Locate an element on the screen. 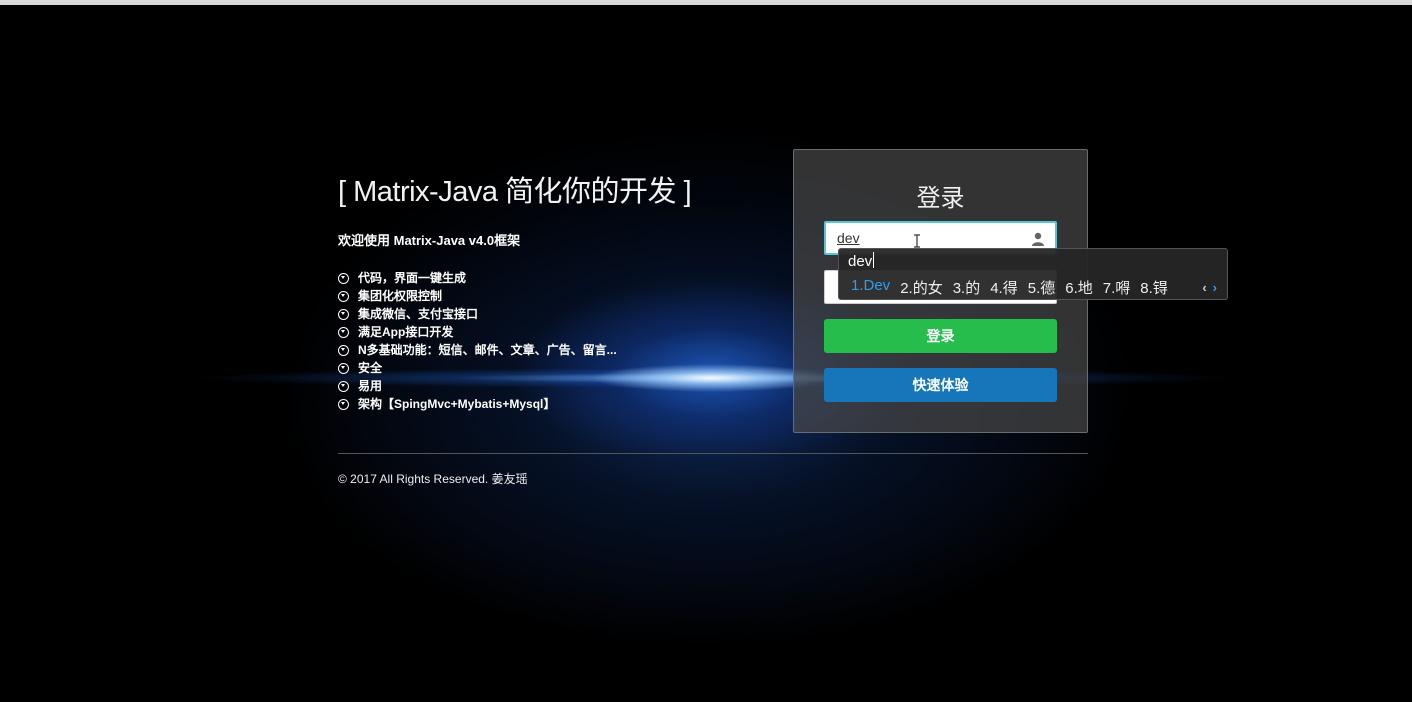  feature-item: 满足App接口开发 is located at coordinates (548, 332).